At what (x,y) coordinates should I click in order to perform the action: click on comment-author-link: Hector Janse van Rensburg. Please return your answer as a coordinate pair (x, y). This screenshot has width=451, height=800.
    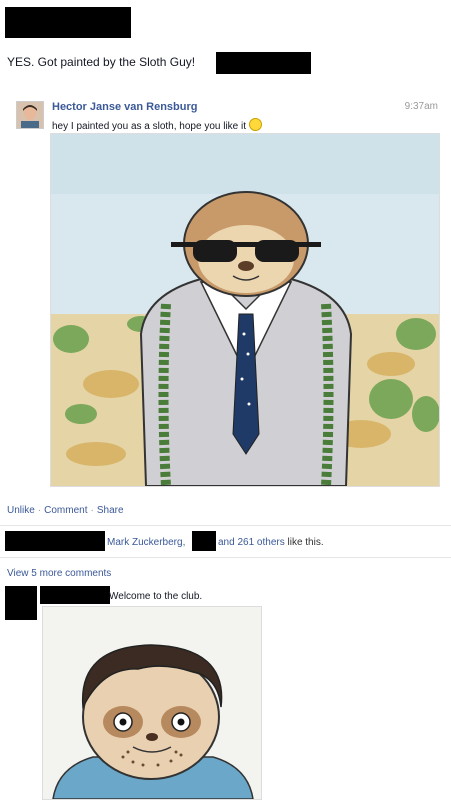
    Looking at the image, I should click on (125, 107).